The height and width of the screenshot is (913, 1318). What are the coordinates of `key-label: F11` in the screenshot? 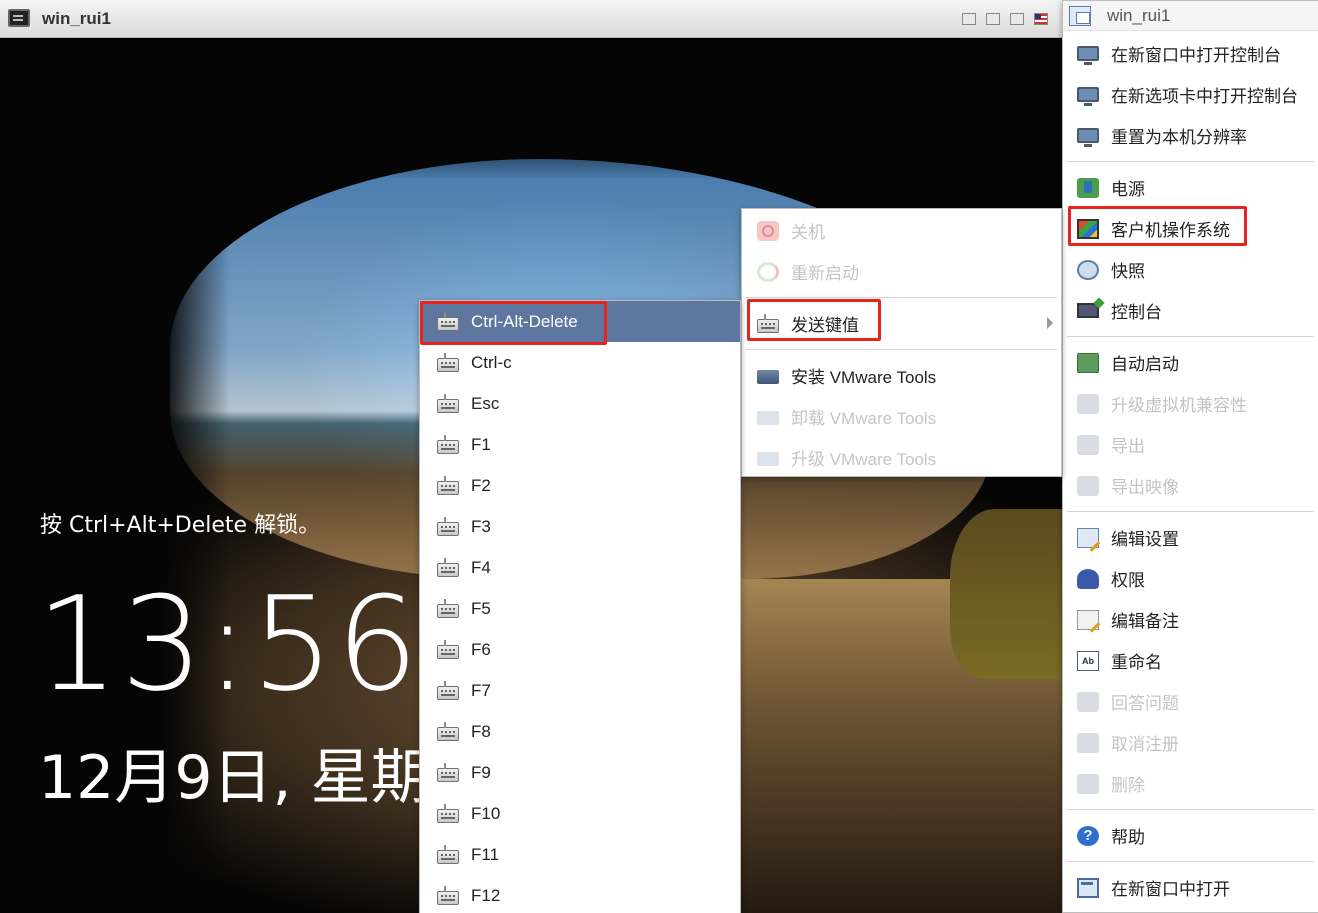 It's located at (485, 854).